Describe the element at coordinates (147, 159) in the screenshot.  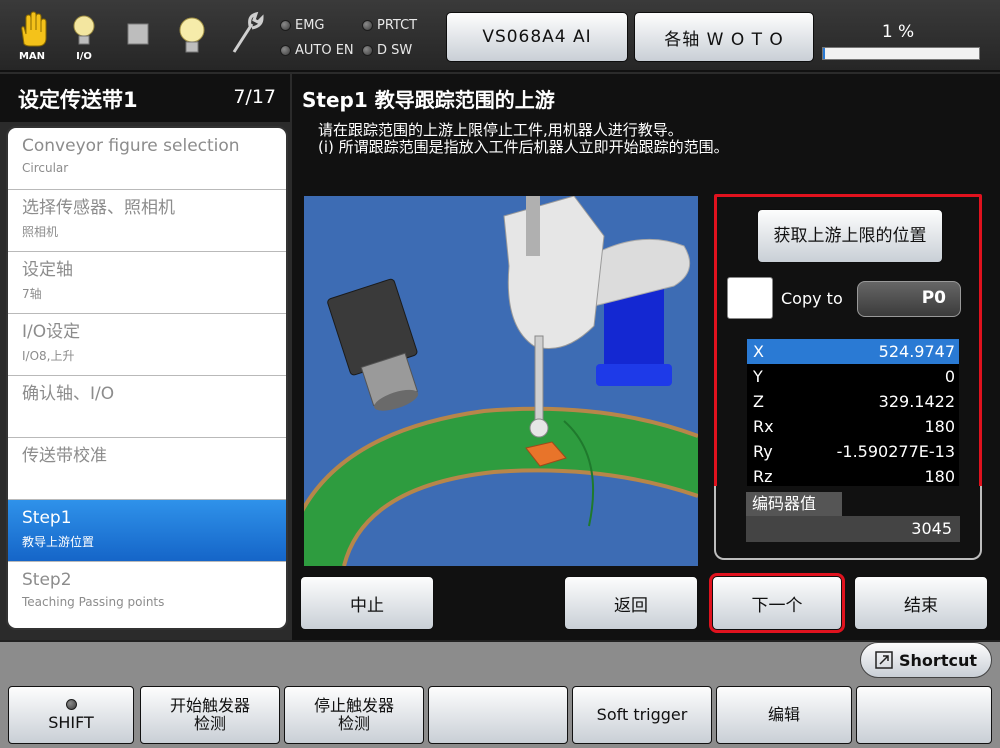
I see `step-item: Conveyor figure selection Circular` at that location.